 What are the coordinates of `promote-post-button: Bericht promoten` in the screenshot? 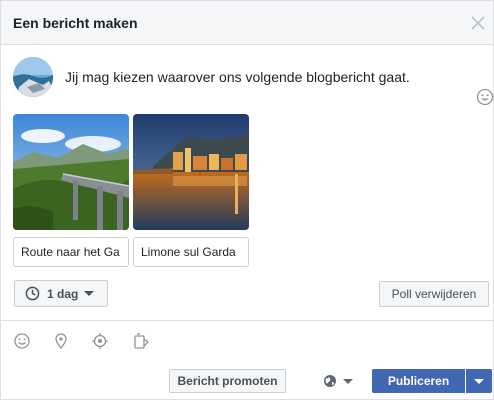 It's located at (227, 381).